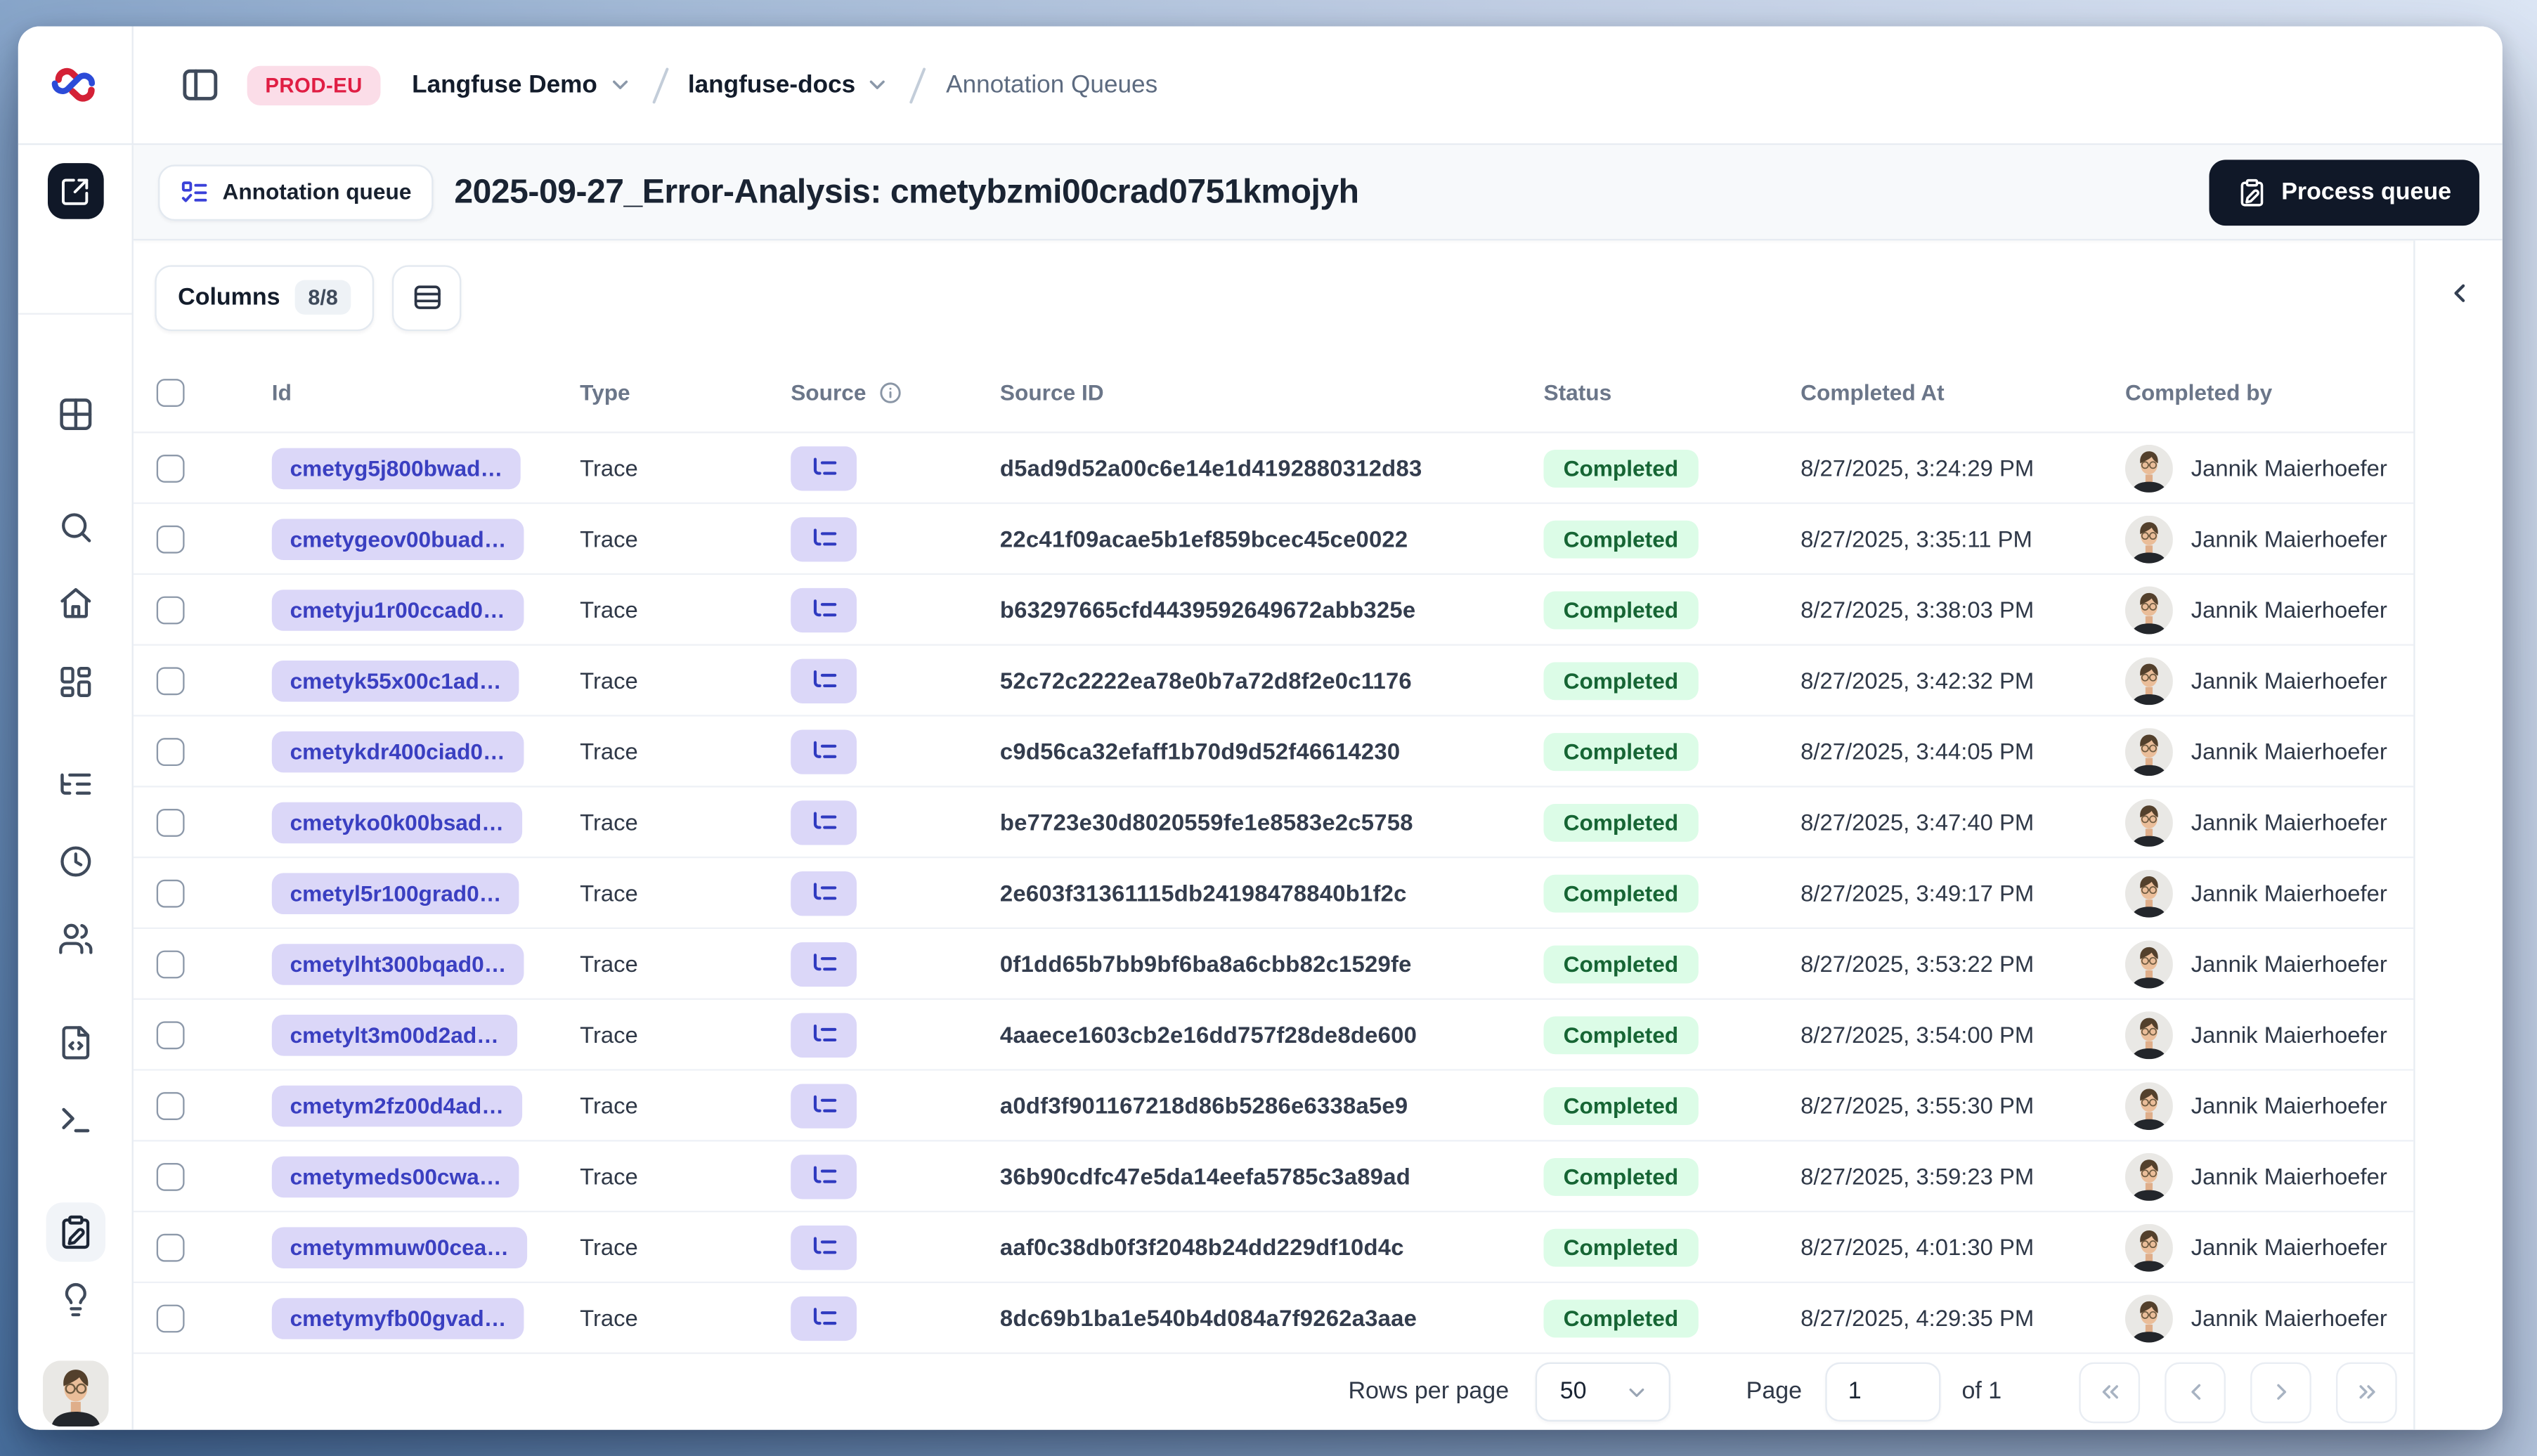  I want to click on home-icon, so click(76, 603).